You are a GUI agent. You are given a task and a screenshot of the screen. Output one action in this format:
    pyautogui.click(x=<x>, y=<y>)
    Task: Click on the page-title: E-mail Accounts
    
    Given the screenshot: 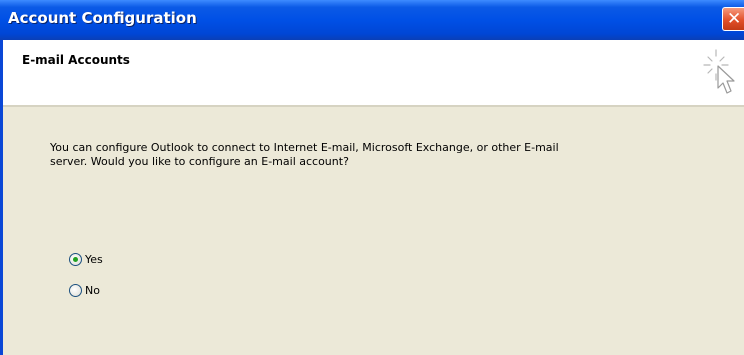 What is the action you would take?
    pyautogui.click(x=76, y=60)
    